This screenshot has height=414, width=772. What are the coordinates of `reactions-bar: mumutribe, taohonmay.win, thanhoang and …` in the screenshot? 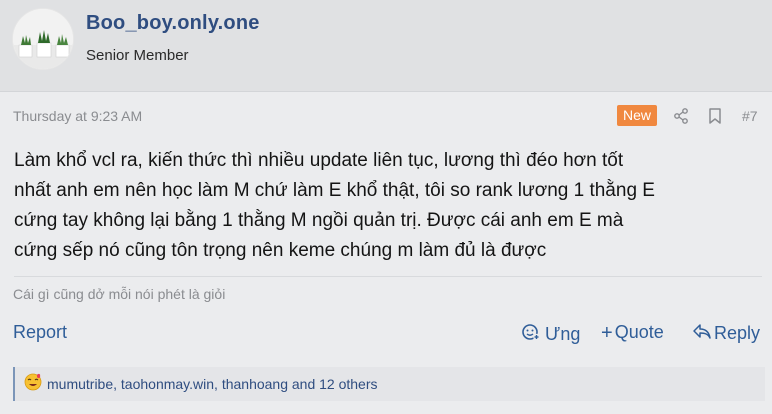 It's located at (389, 384).